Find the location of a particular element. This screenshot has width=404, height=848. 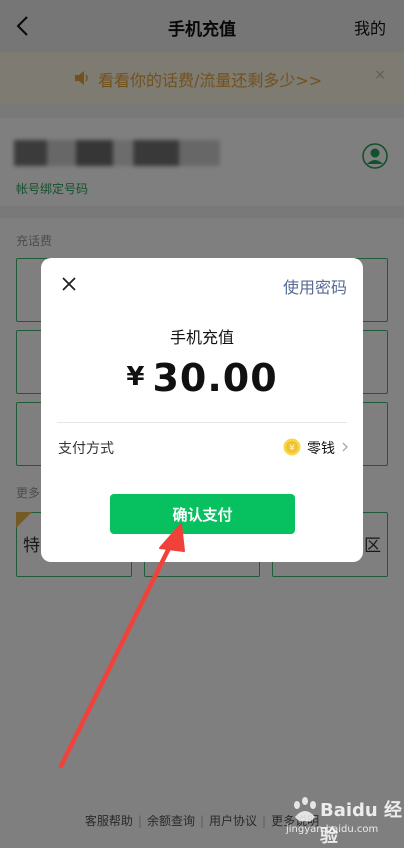

annotation-arrow is located at coordinates (121, 646).